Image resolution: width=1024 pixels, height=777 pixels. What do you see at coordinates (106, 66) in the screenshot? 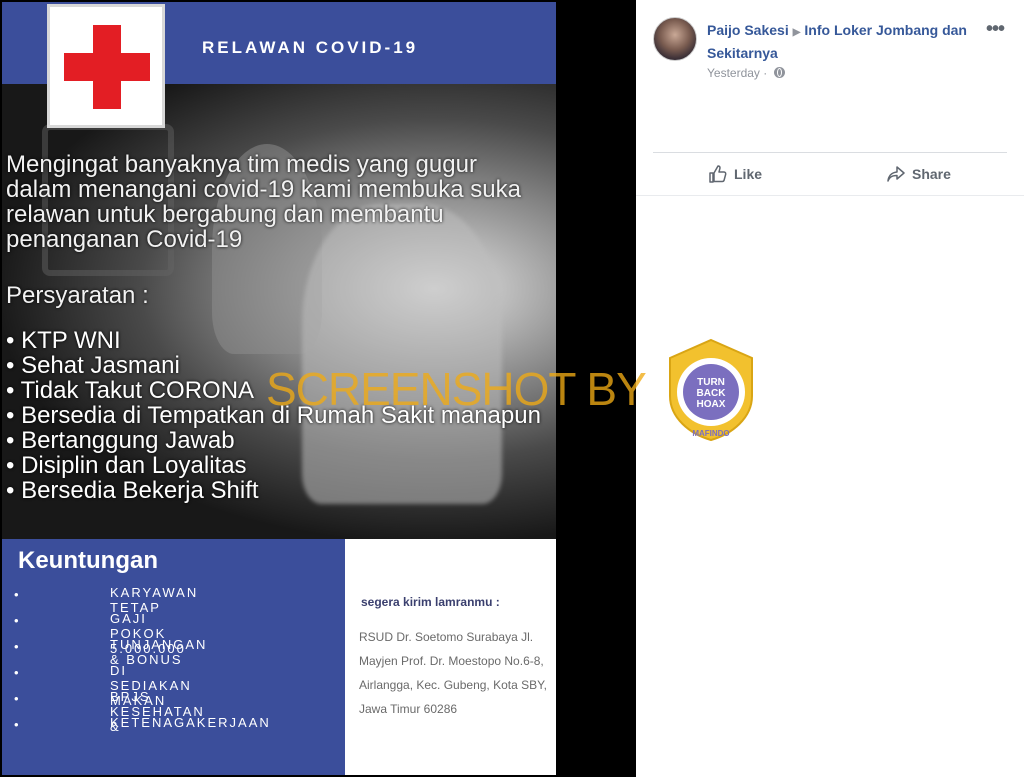
I see `red-cross-logo` at bounding box center [106, 66].